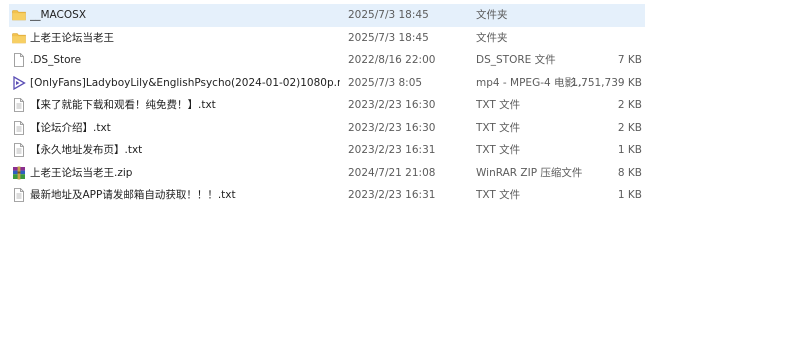 The height and width of the screenshot is (352, 800). What do you see at coordinates (392, 172) in the screenshot?
I see `file-date: 2024/7/21 21:08` at bounding box center [392, 172].